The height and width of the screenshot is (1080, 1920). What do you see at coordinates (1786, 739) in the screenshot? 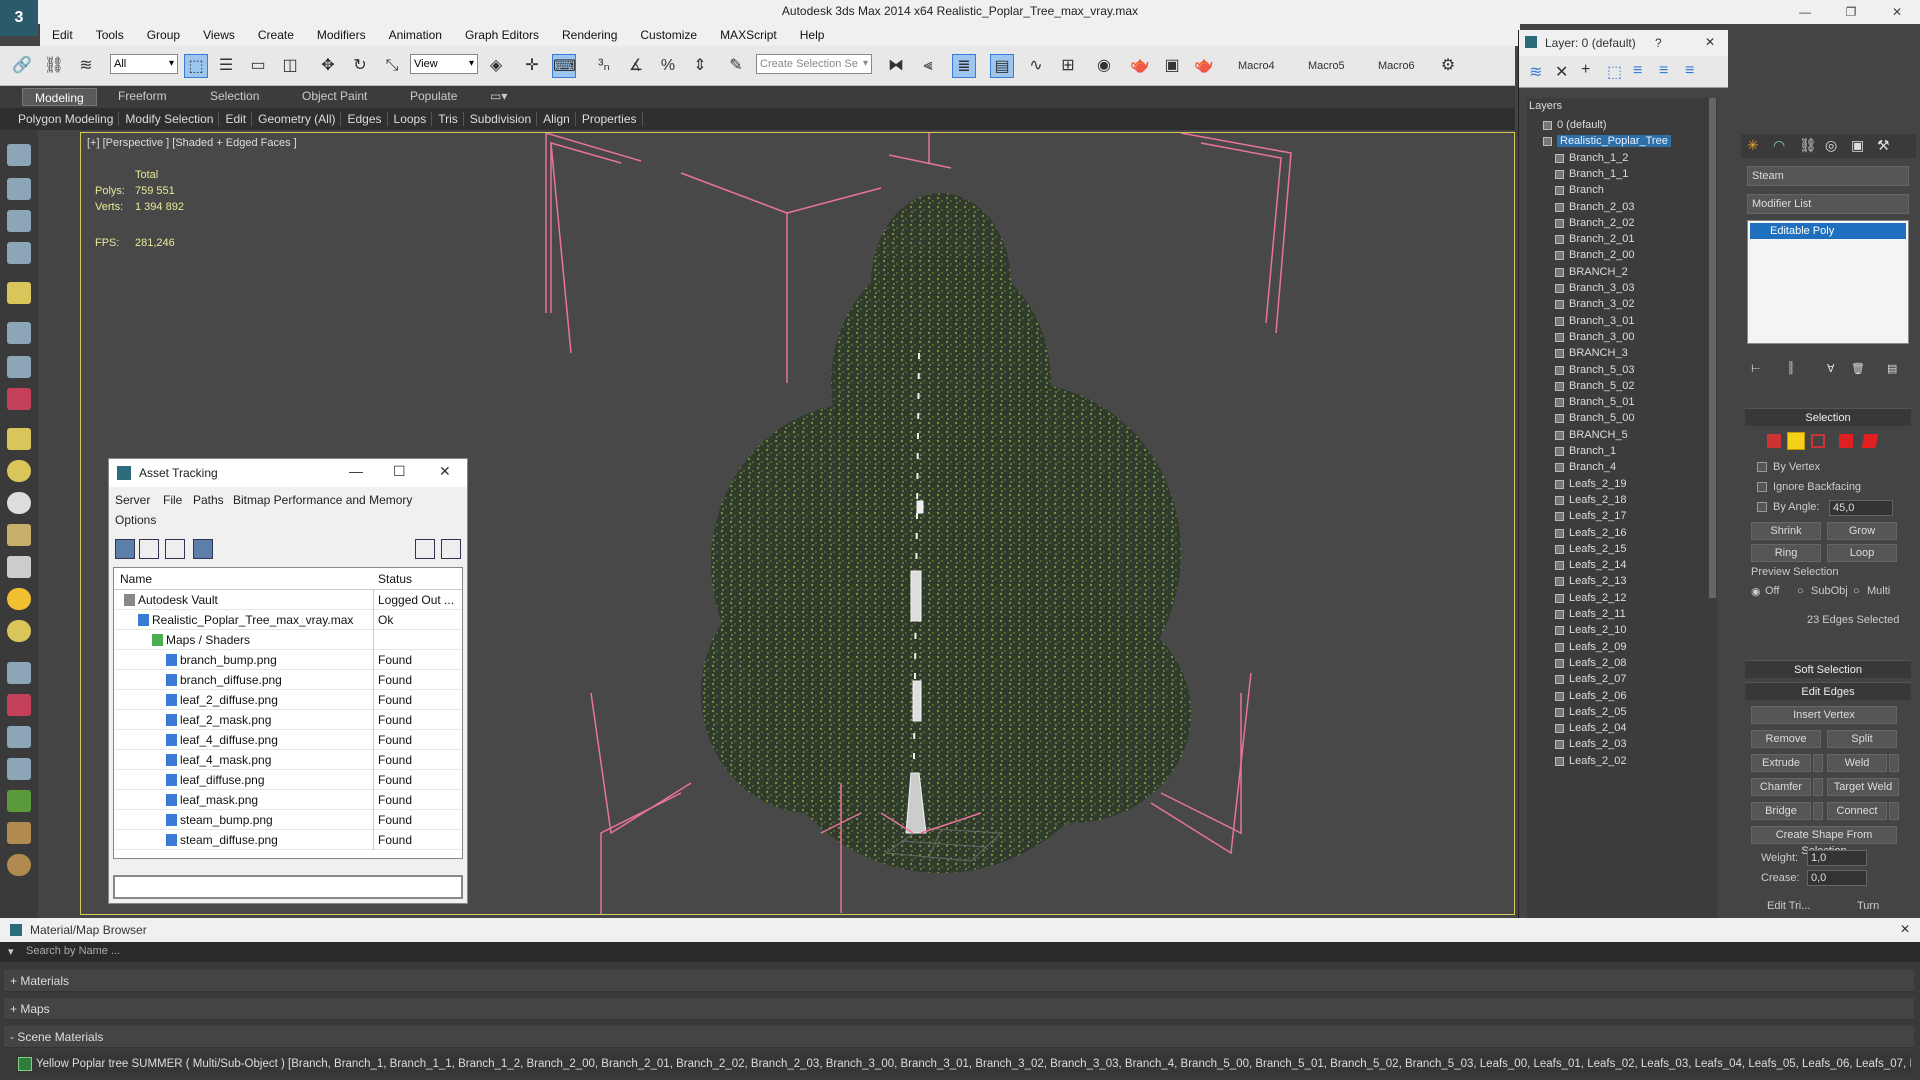
I see `remove-button: Remove` at bounding box center [1786, 739].